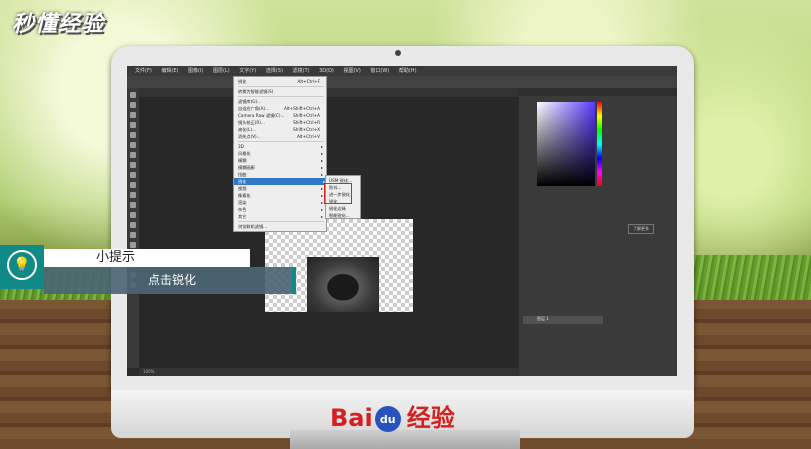  I want to click on brand-logo: 秒懂经验, so click(58, 24).